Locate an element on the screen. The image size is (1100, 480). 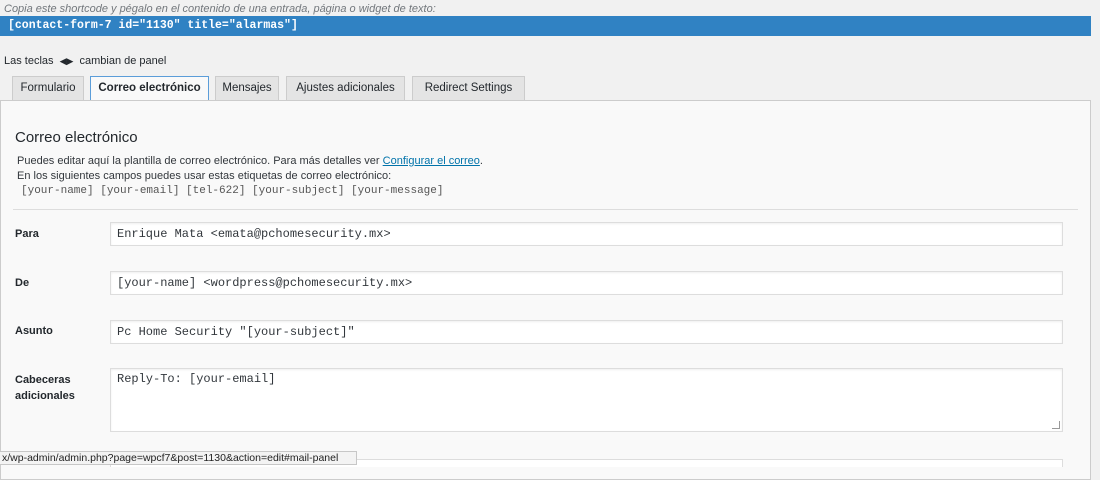
divider is located at coordinates (545, 209).